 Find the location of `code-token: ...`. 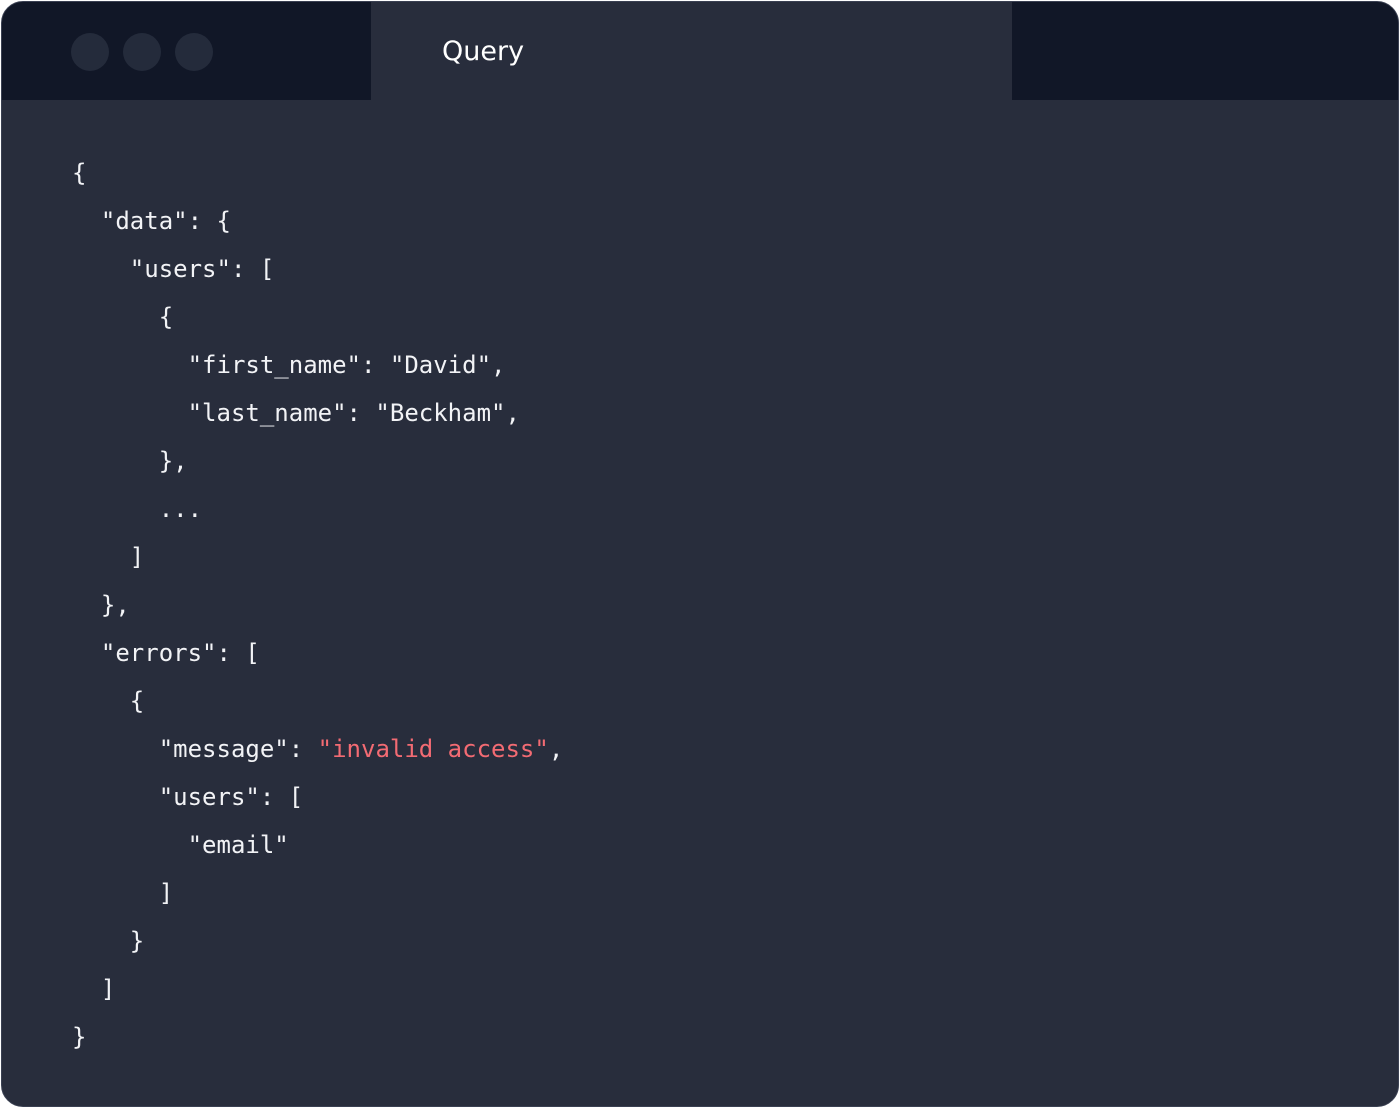

code-token: ... is located at coordinates (137, 509).